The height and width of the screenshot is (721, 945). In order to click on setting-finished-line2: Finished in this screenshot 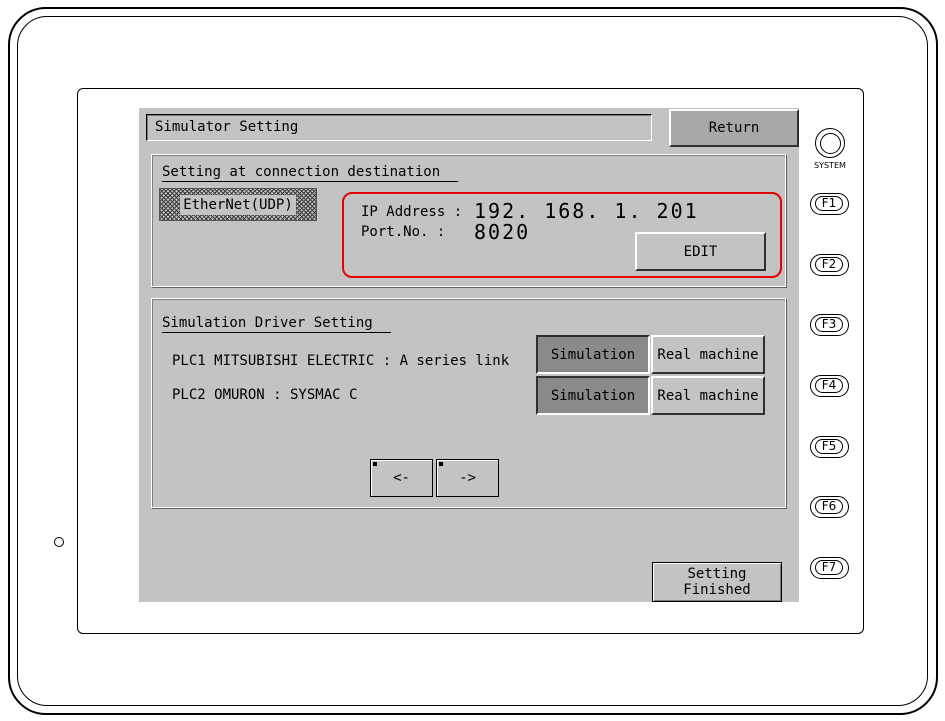, I will do `click(717, 590)`.